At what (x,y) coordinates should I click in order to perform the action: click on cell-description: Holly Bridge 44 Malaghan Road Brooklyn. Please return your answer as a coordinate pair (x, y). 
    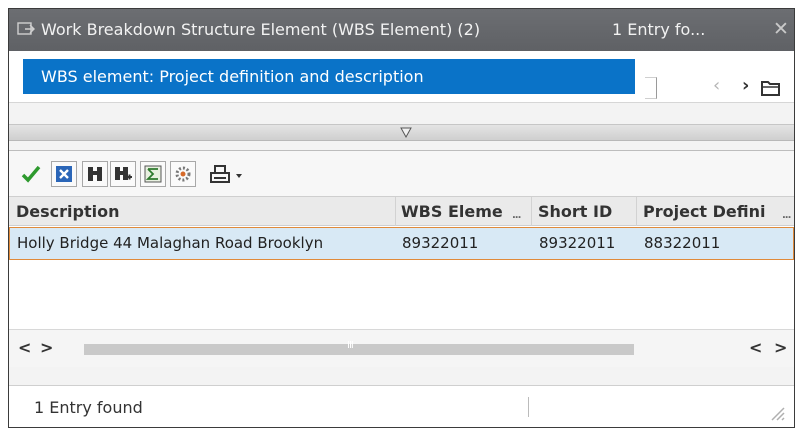
    Looking at the image, I should click on (170, 243).